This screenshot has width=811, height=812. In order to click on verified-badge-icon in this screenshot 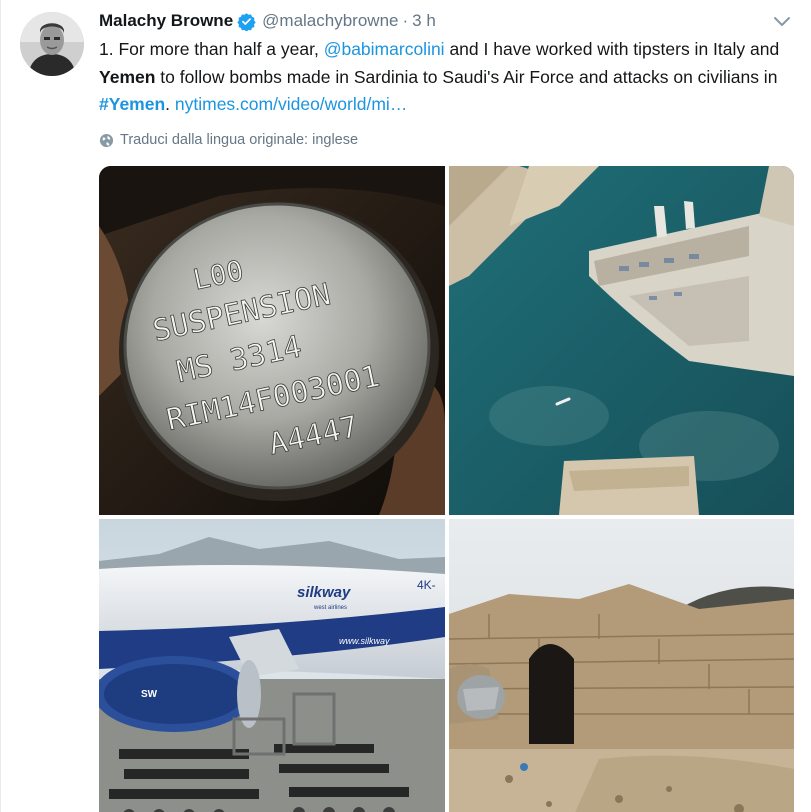, I will do `click(246, 22)`.